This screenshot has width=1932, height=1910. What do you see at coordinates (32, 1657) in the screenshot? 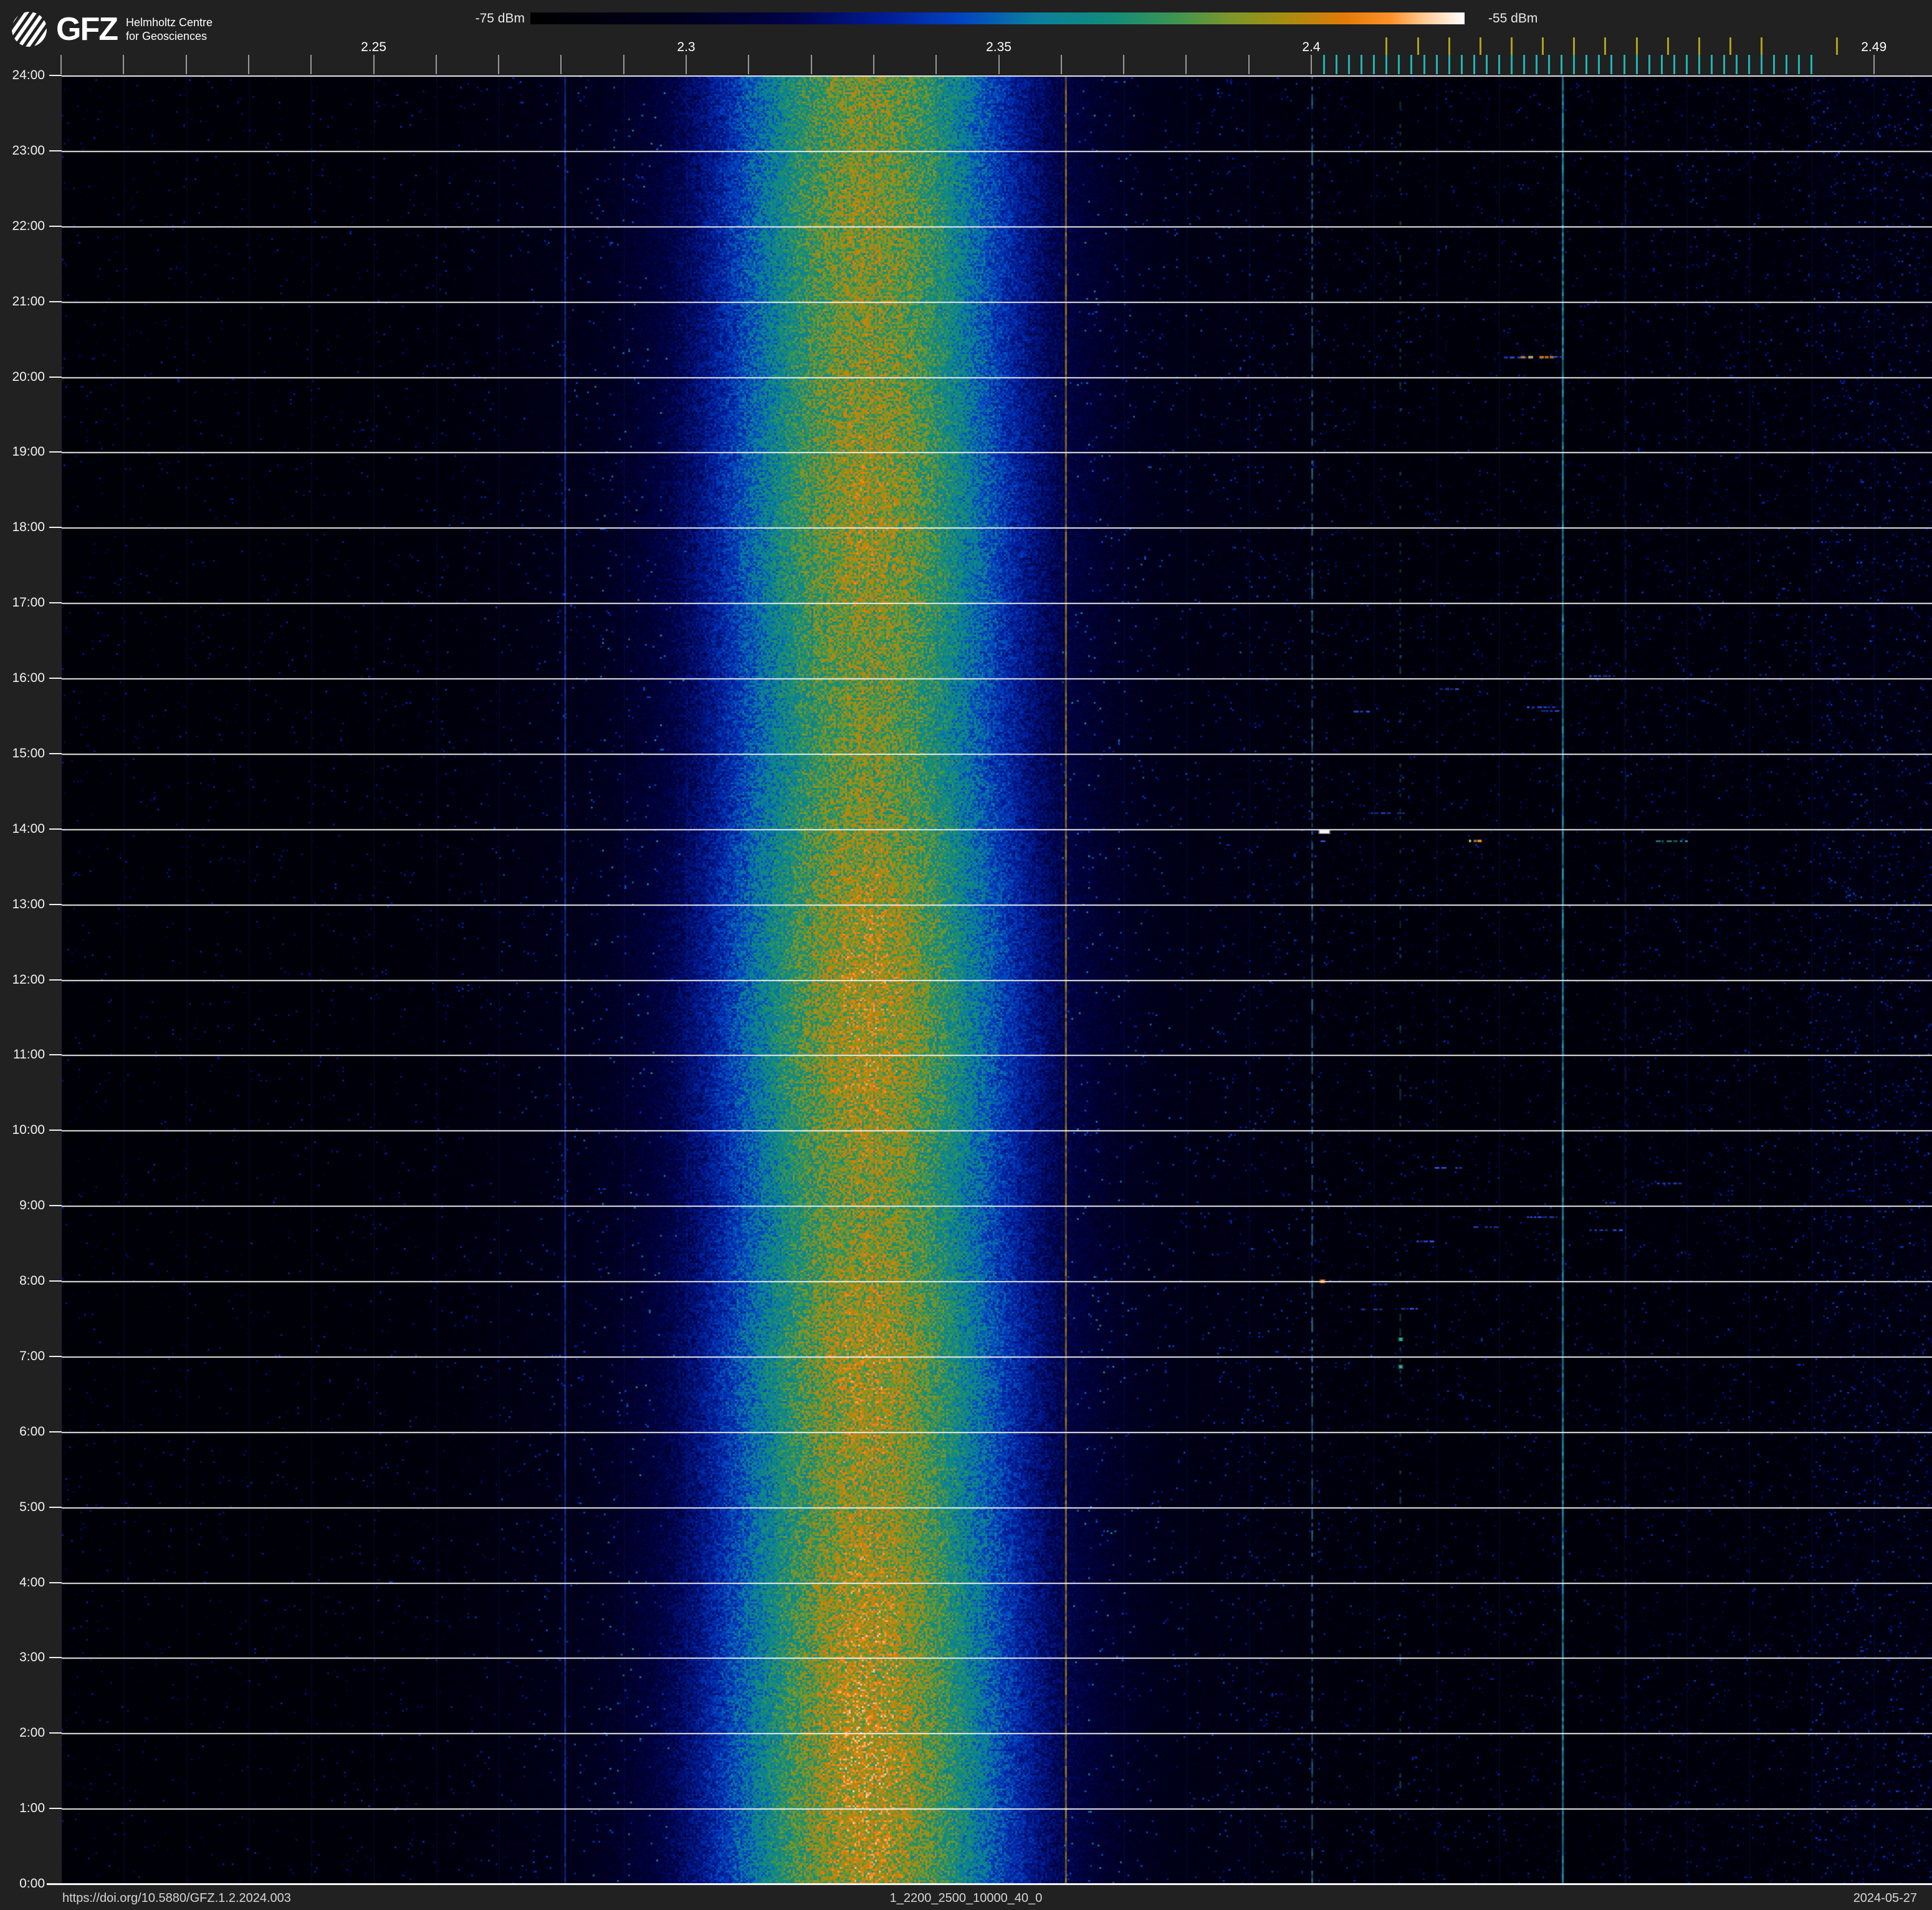
I see `time-axis-label: 3:00` at bounding box center [32, 1657].